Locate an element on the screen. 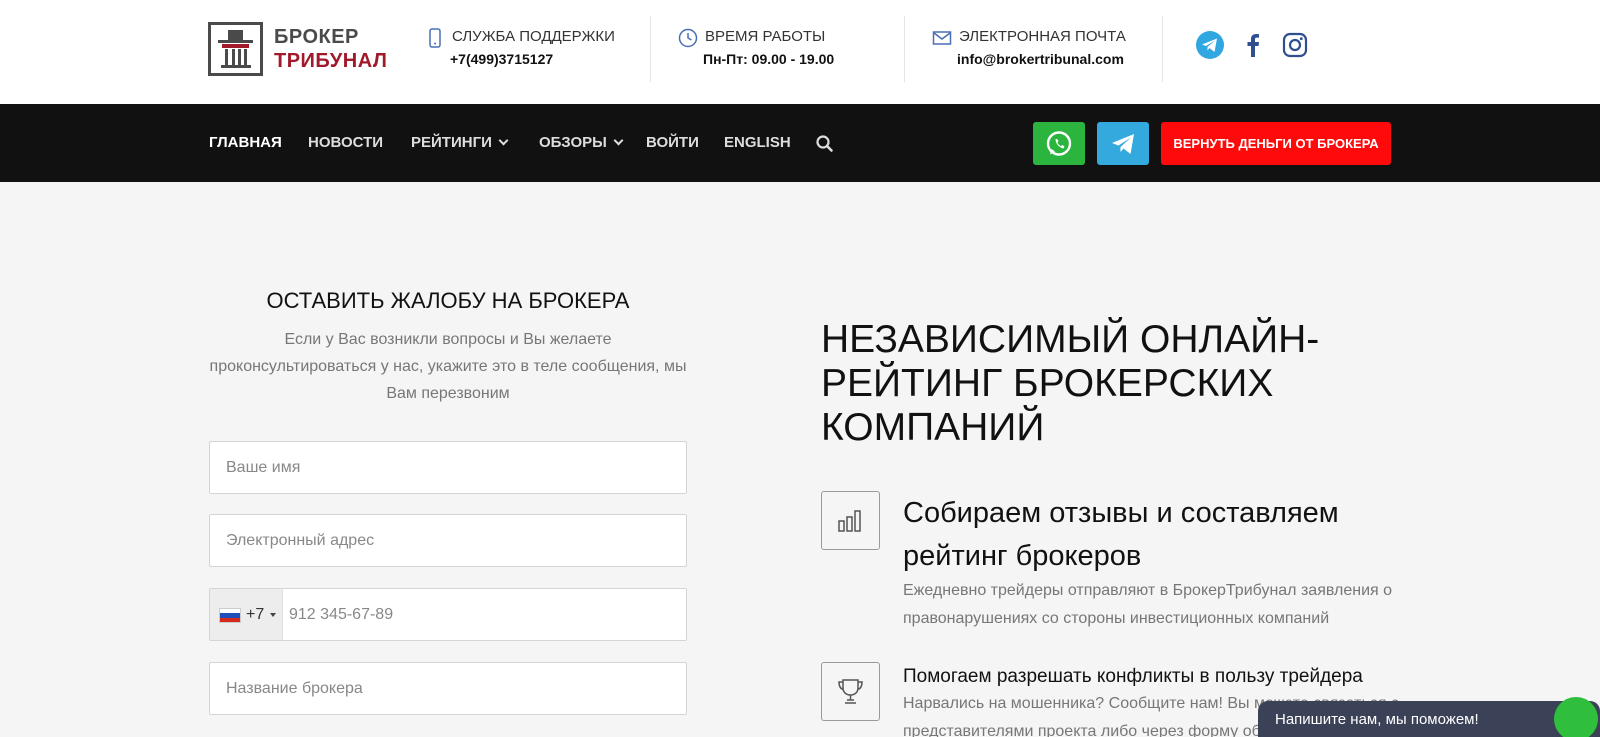 The width and height of the screenshot is (1600, 737). clock-icon is located at coordinates (688, 38).